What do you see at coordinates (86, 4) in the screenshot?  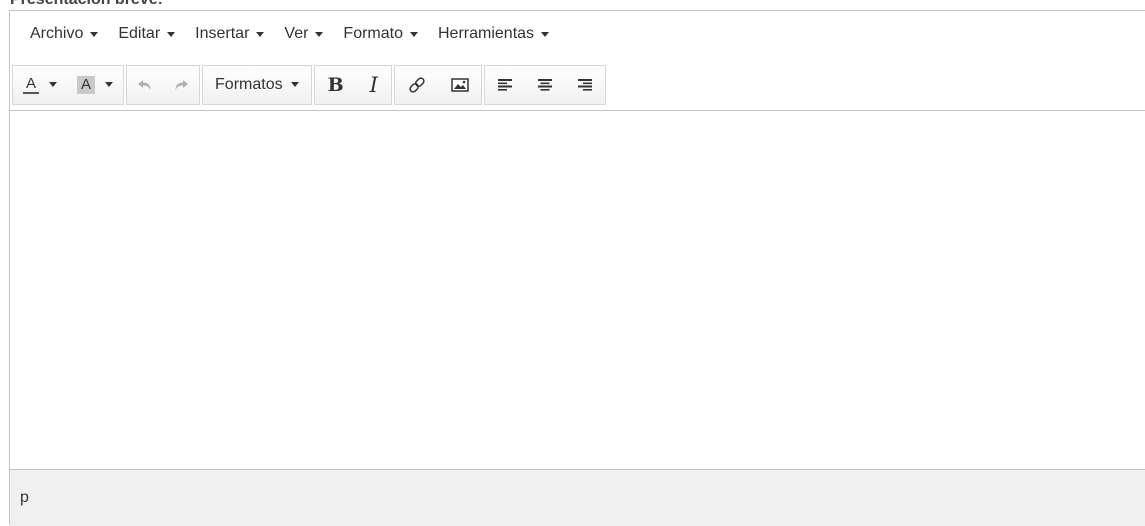 I see `field-label: Presentación breve:` at bounding box center [86, 4].